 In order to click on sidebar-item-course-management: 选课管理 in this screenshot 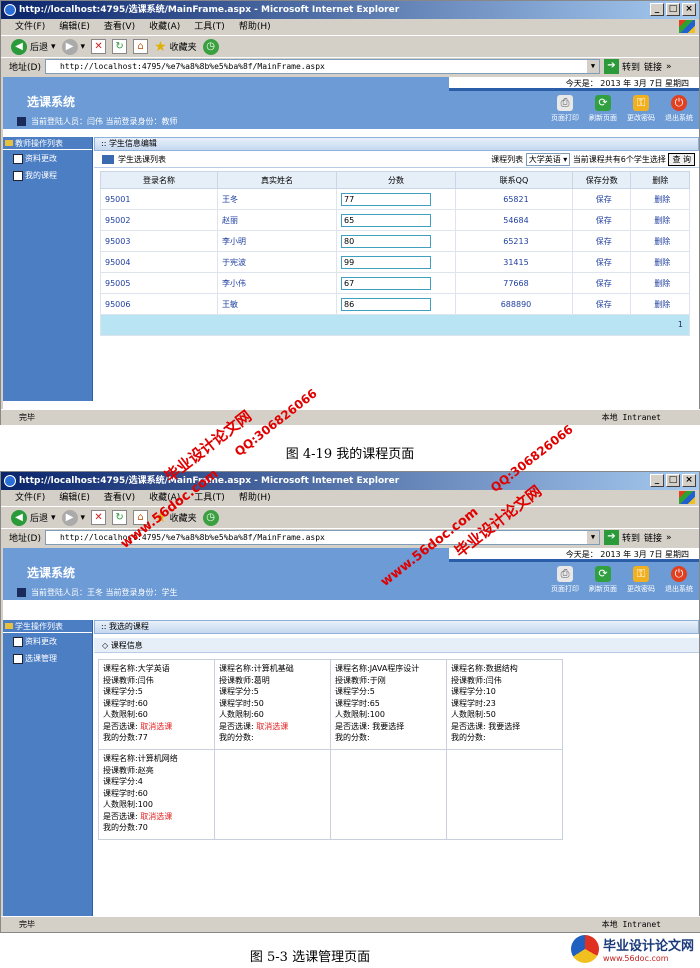, I will do `click(47, 658)`.